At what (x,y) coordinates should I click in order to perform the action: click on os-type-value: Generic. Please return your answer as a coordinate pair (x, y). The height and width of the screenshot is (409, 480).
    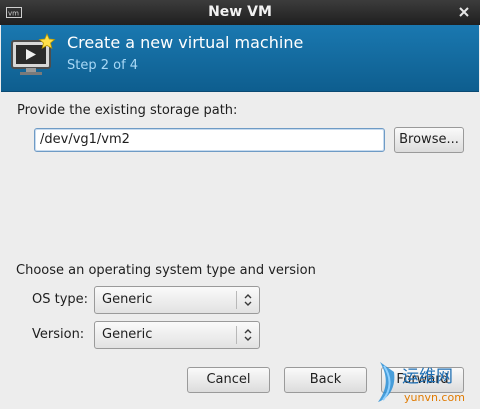
    Looking at the image, I should click on (127, 299).